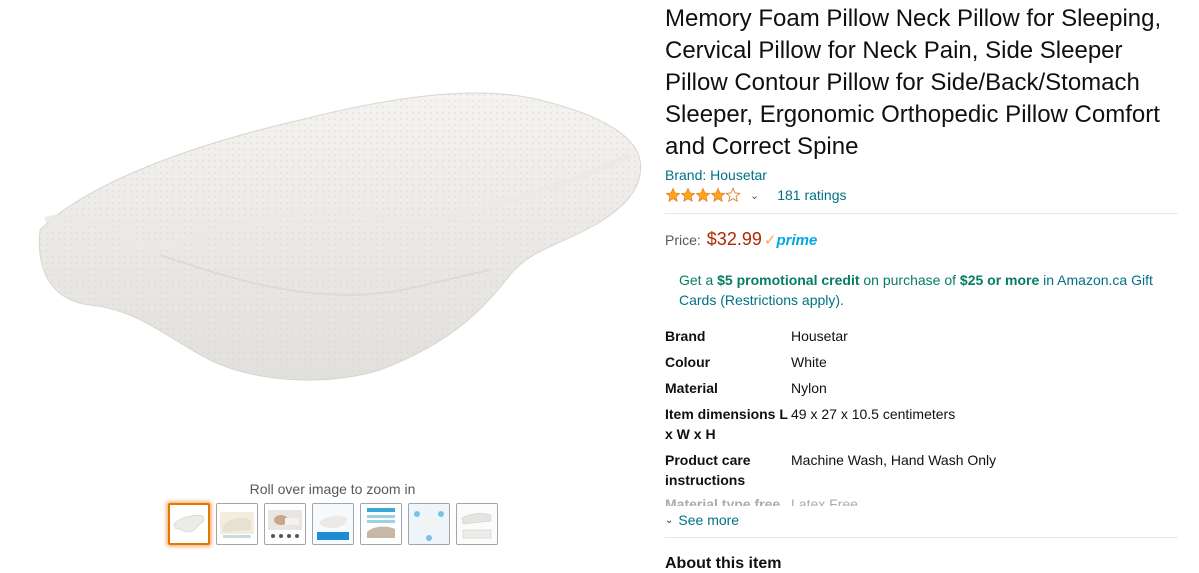  I want to click on star-rating, so click(703, 195).